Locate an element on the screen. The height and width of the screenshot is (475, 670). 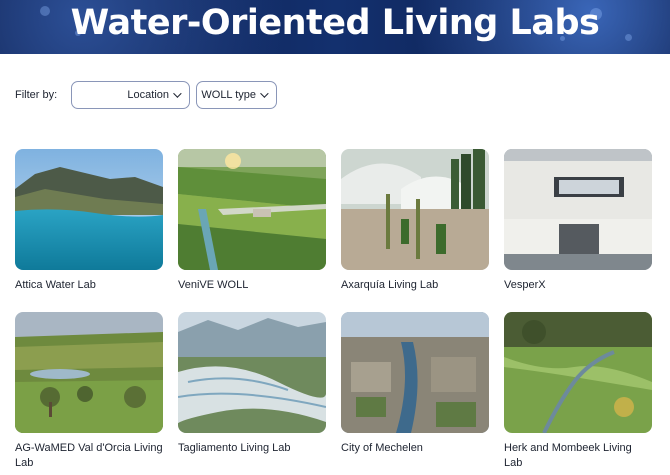
lab-card-herk-mombeek: Herk and Mombeek Living Lab is located at coordinates (578, 391).